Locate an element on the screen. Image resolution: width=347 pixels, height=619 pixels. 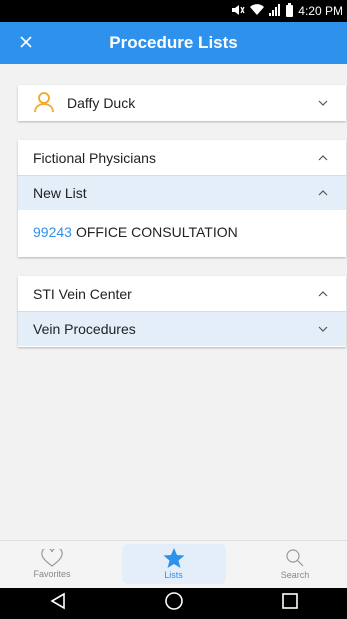
nav-lists-label: Lists is located at coordinates (173, 575).